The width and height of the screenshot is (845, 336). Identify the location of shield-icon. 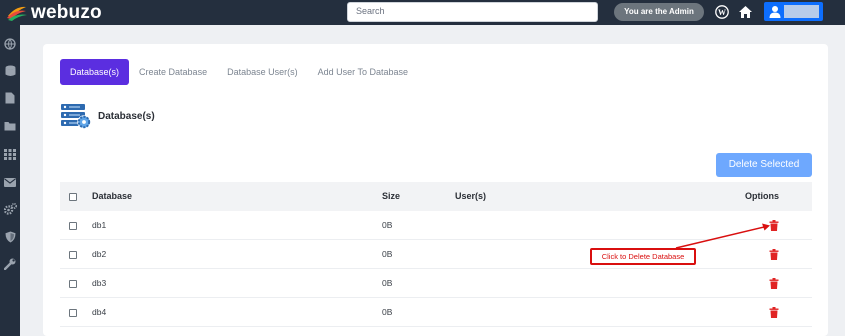
(10, 237).